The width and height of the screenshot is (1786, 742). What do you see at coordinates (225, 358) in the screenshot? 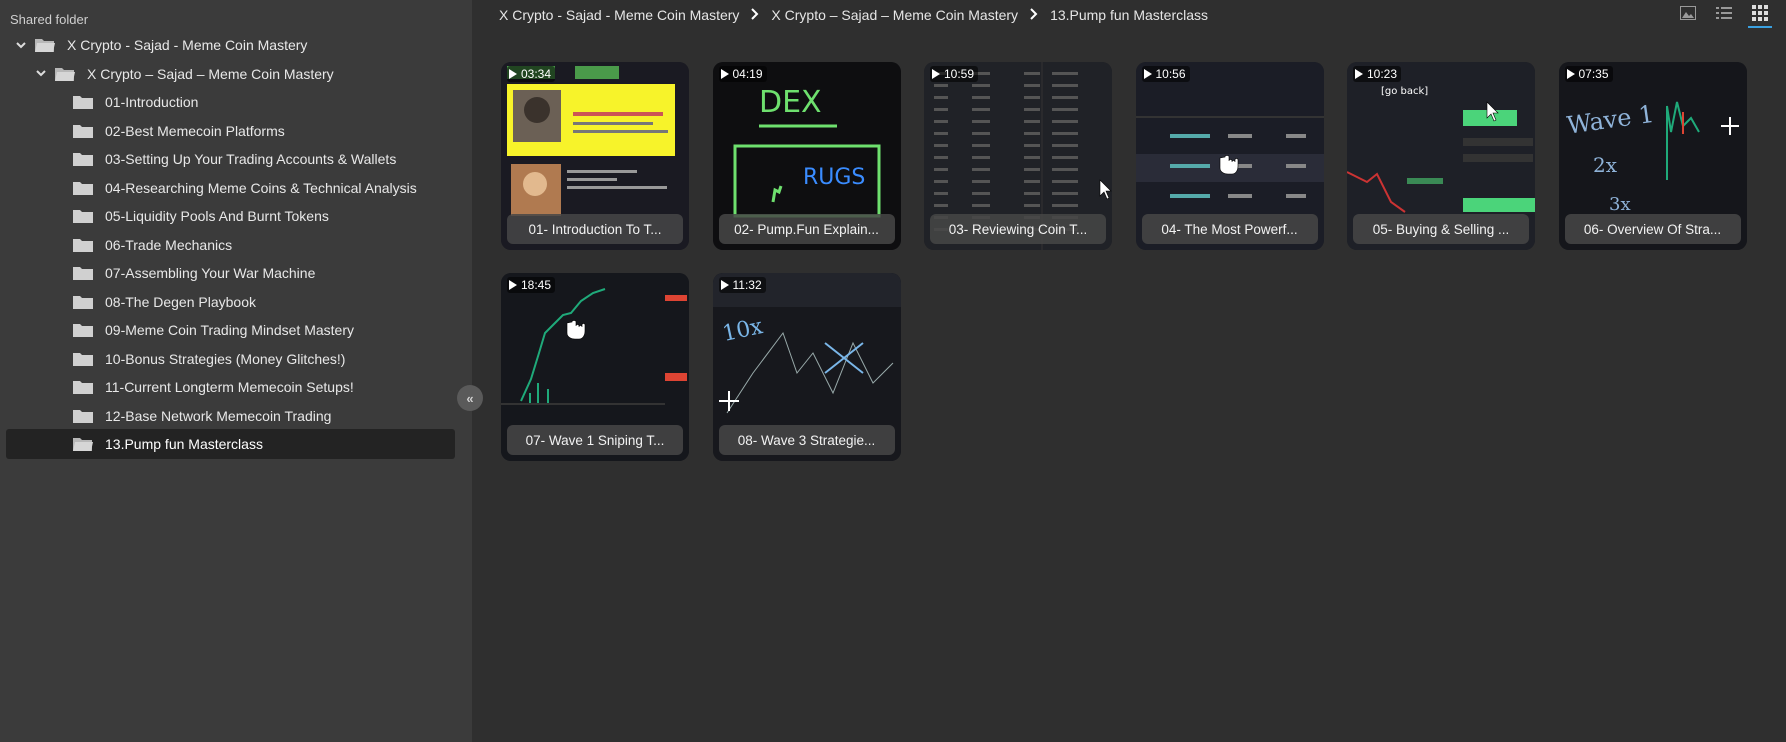
I see `sidebar-folder-label: 10-Bonus Strategies (Money Glitches!)` at bounding box center [225, 358].